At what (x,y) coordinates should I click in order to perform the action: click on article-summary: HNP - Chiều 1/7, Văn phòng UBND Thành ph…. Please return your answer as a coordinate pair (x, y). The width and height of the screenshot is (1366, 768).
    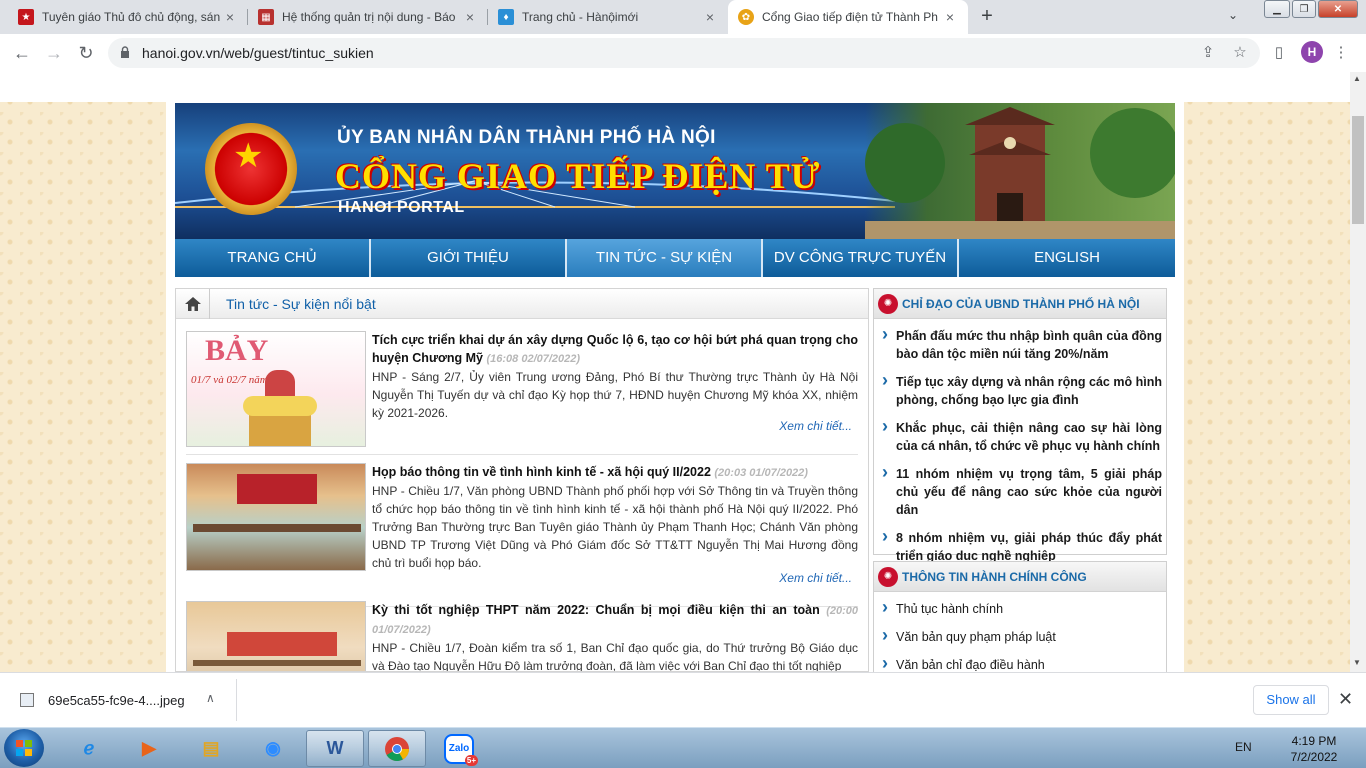
    Looking at the image, I should click on (615, 527).